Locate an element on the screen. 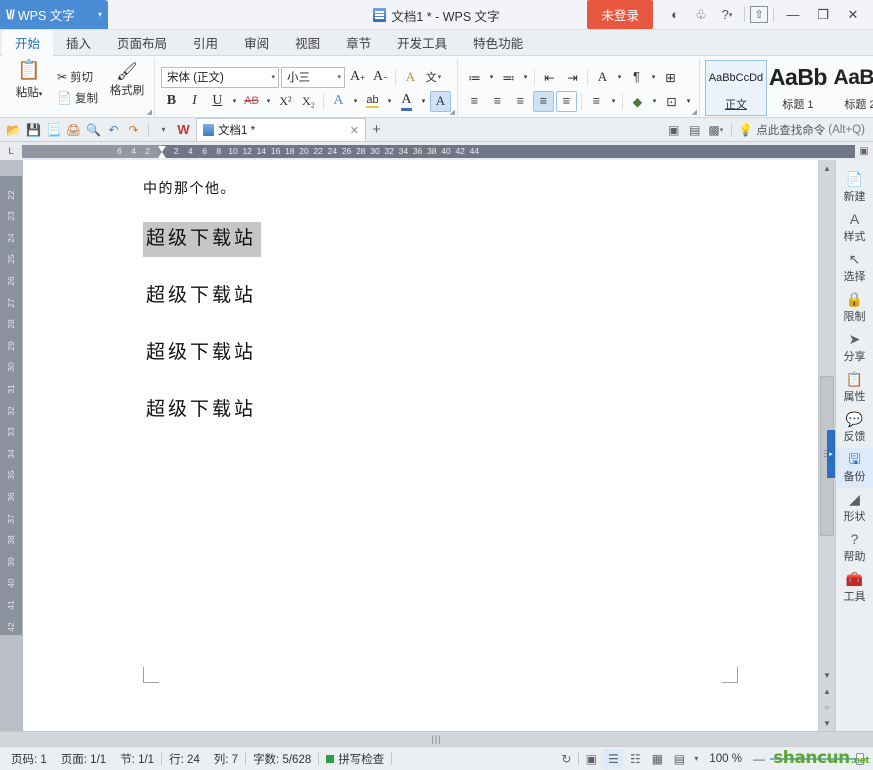 Image resolution: width=873 pixels, height=770 pixels. vertical-scroll-track is located at coordinates (827, 421).